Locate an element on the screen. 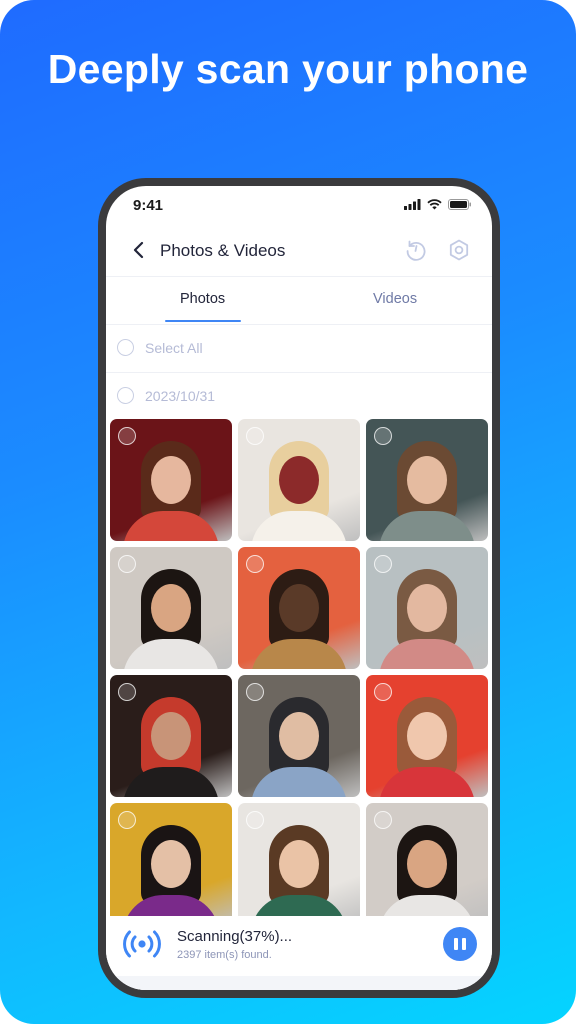  select-all-row: Select All is located at coordinates (299, 348).